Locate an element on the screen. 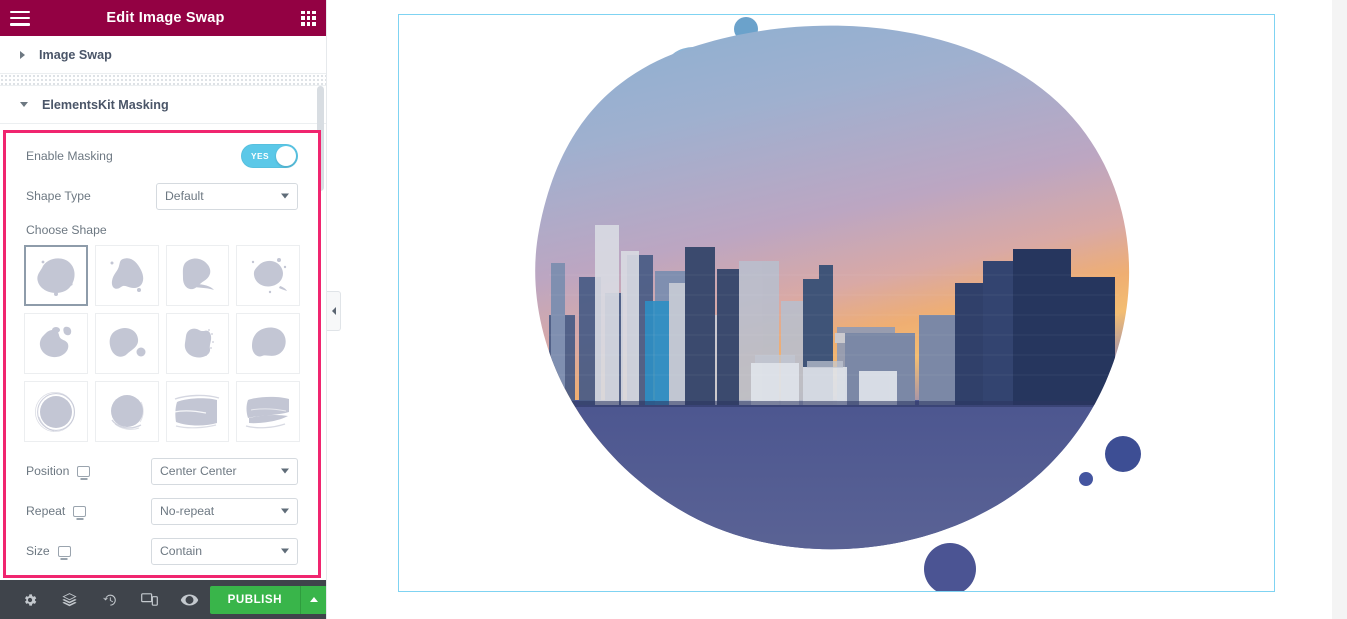  section-image-swap: Image Swap is located at coordinates (163, 55).